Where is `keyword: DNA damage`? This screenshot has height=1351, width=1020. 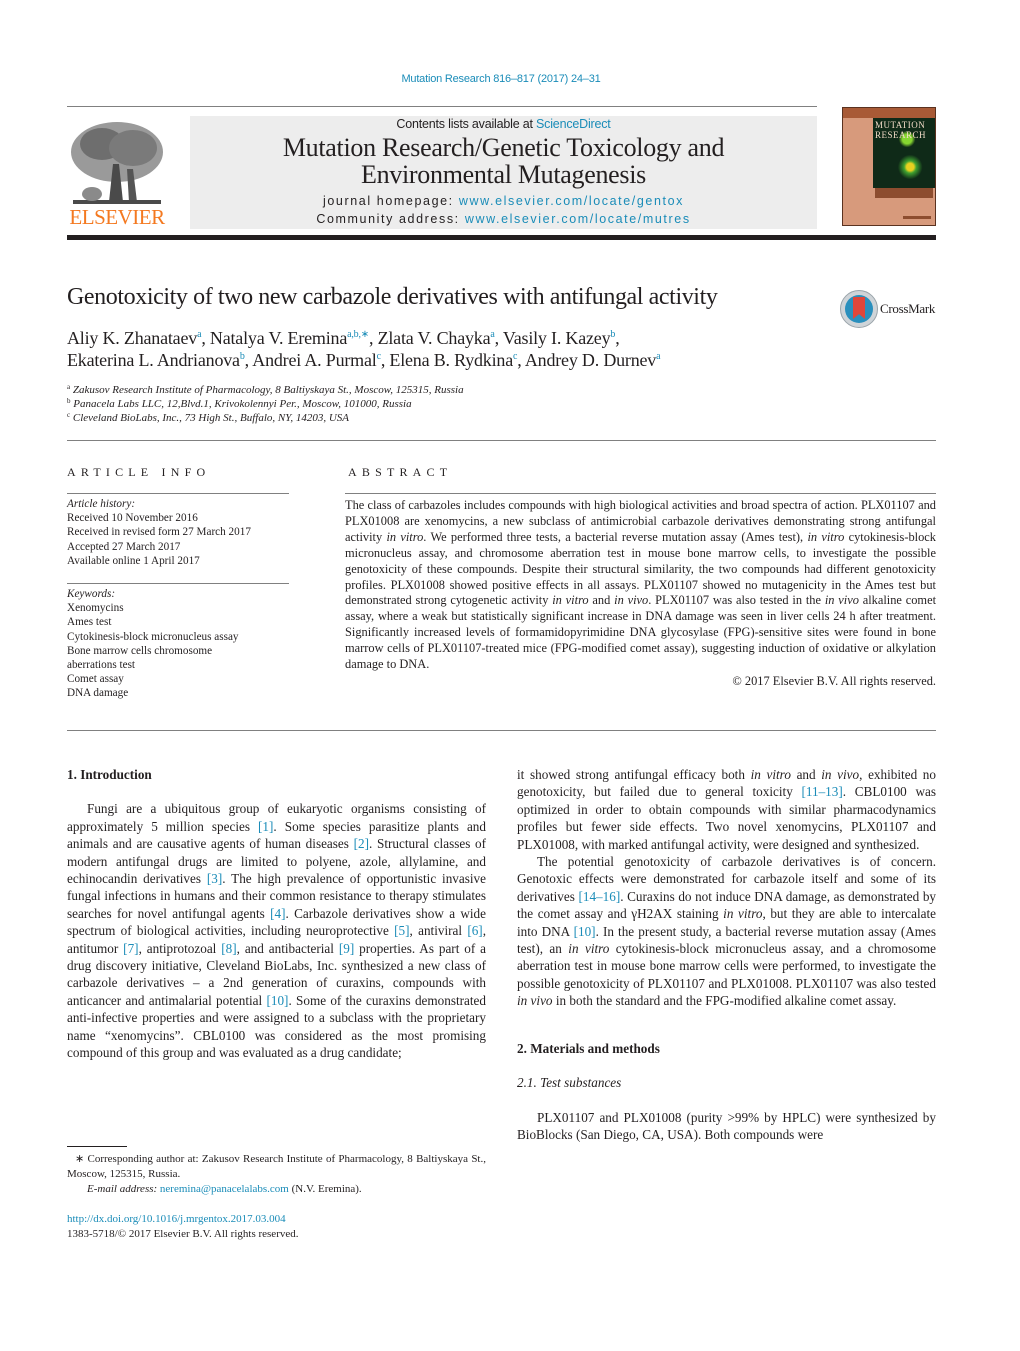
keyword: DNA damage is located at coordinates (98, 693).